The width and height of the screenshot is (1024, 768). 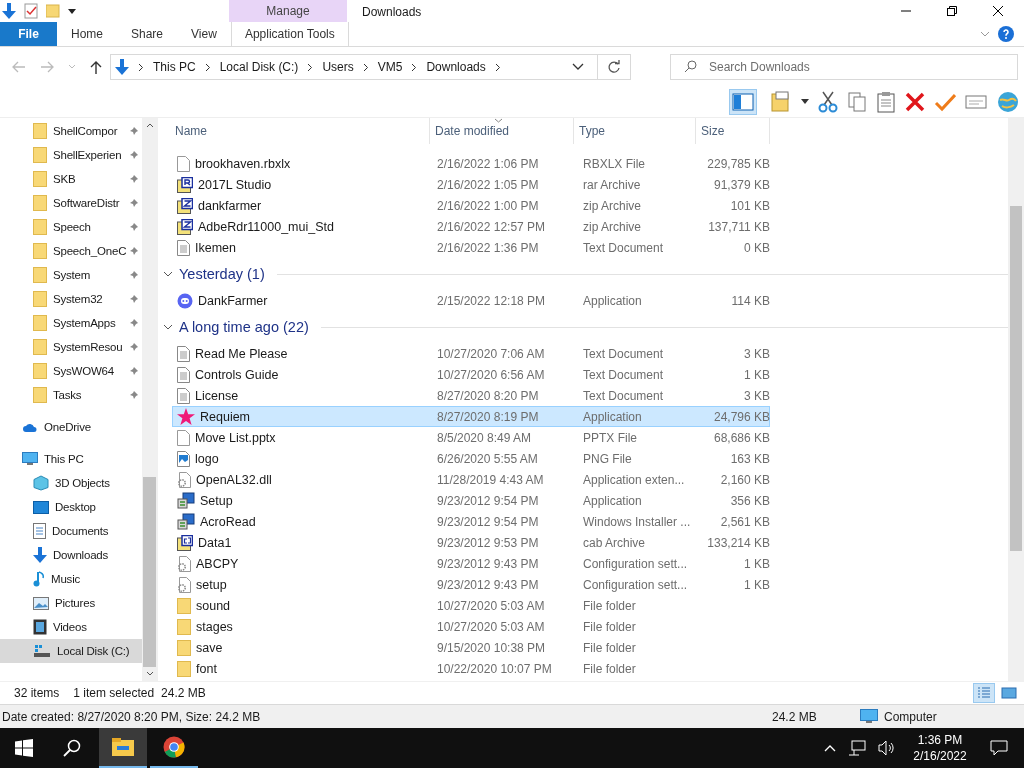 I want to click on file-row: Read Me Please 10/27/2020 7:06 AM Text Document 3 KB, so click(x=471, y=353).